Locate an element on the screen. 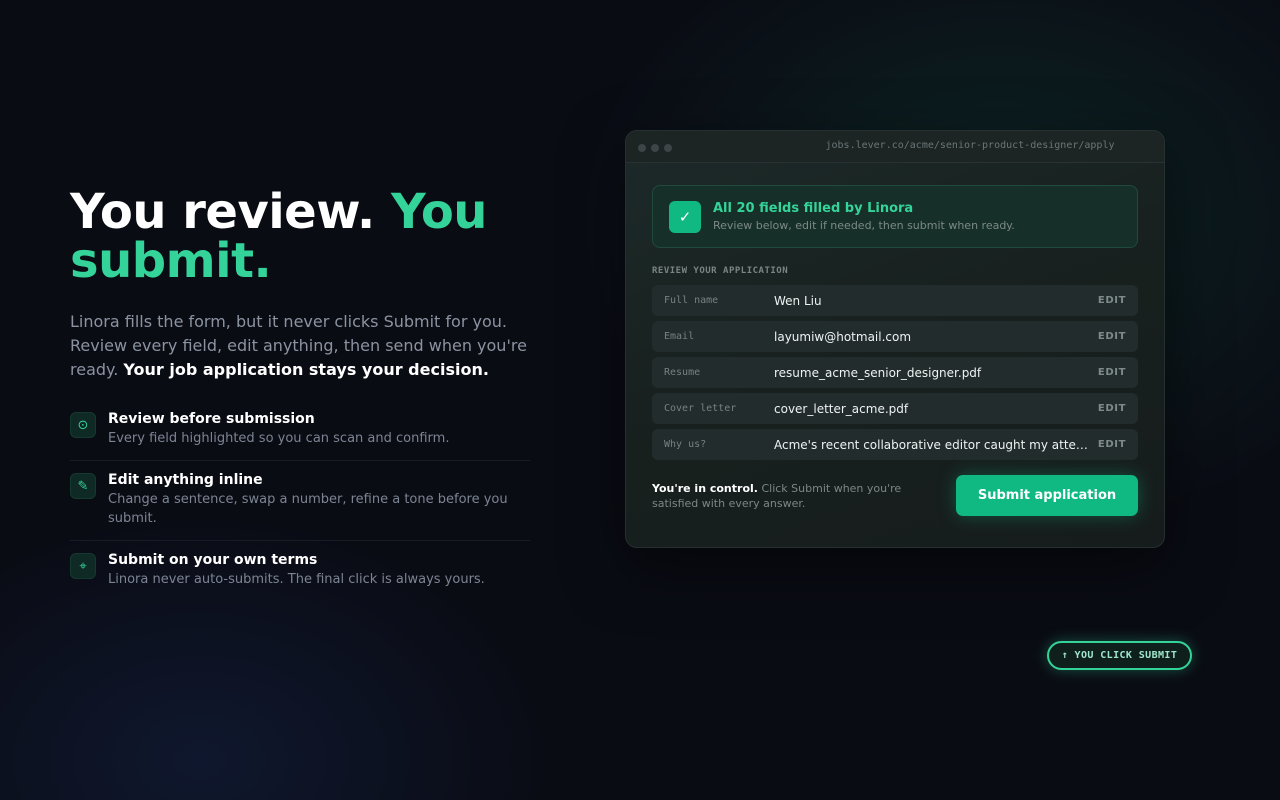 The image size is (1280, 800). field-label: Why us? is located at coordinates (685, 444).